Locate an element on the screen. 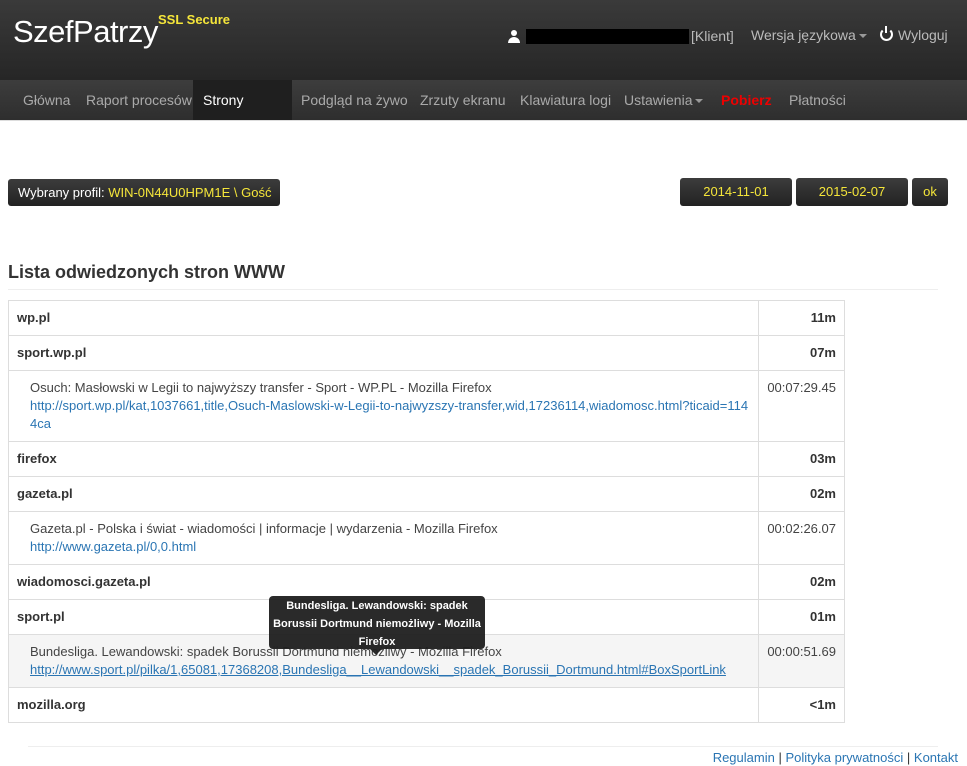  user-menu: [Klient] is located at coordinates (621, 36).